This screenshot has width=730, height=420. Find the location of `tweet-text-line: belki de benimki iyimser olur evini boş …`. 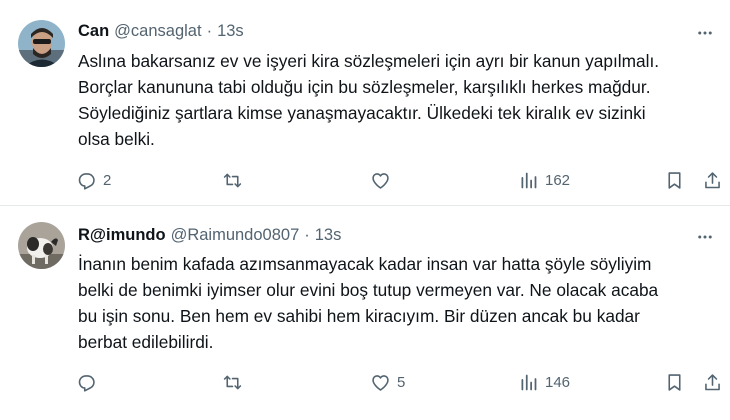

tweet-text-line: belki de benimki iyimser olur evini boş … is located at coordinates (368, 290).